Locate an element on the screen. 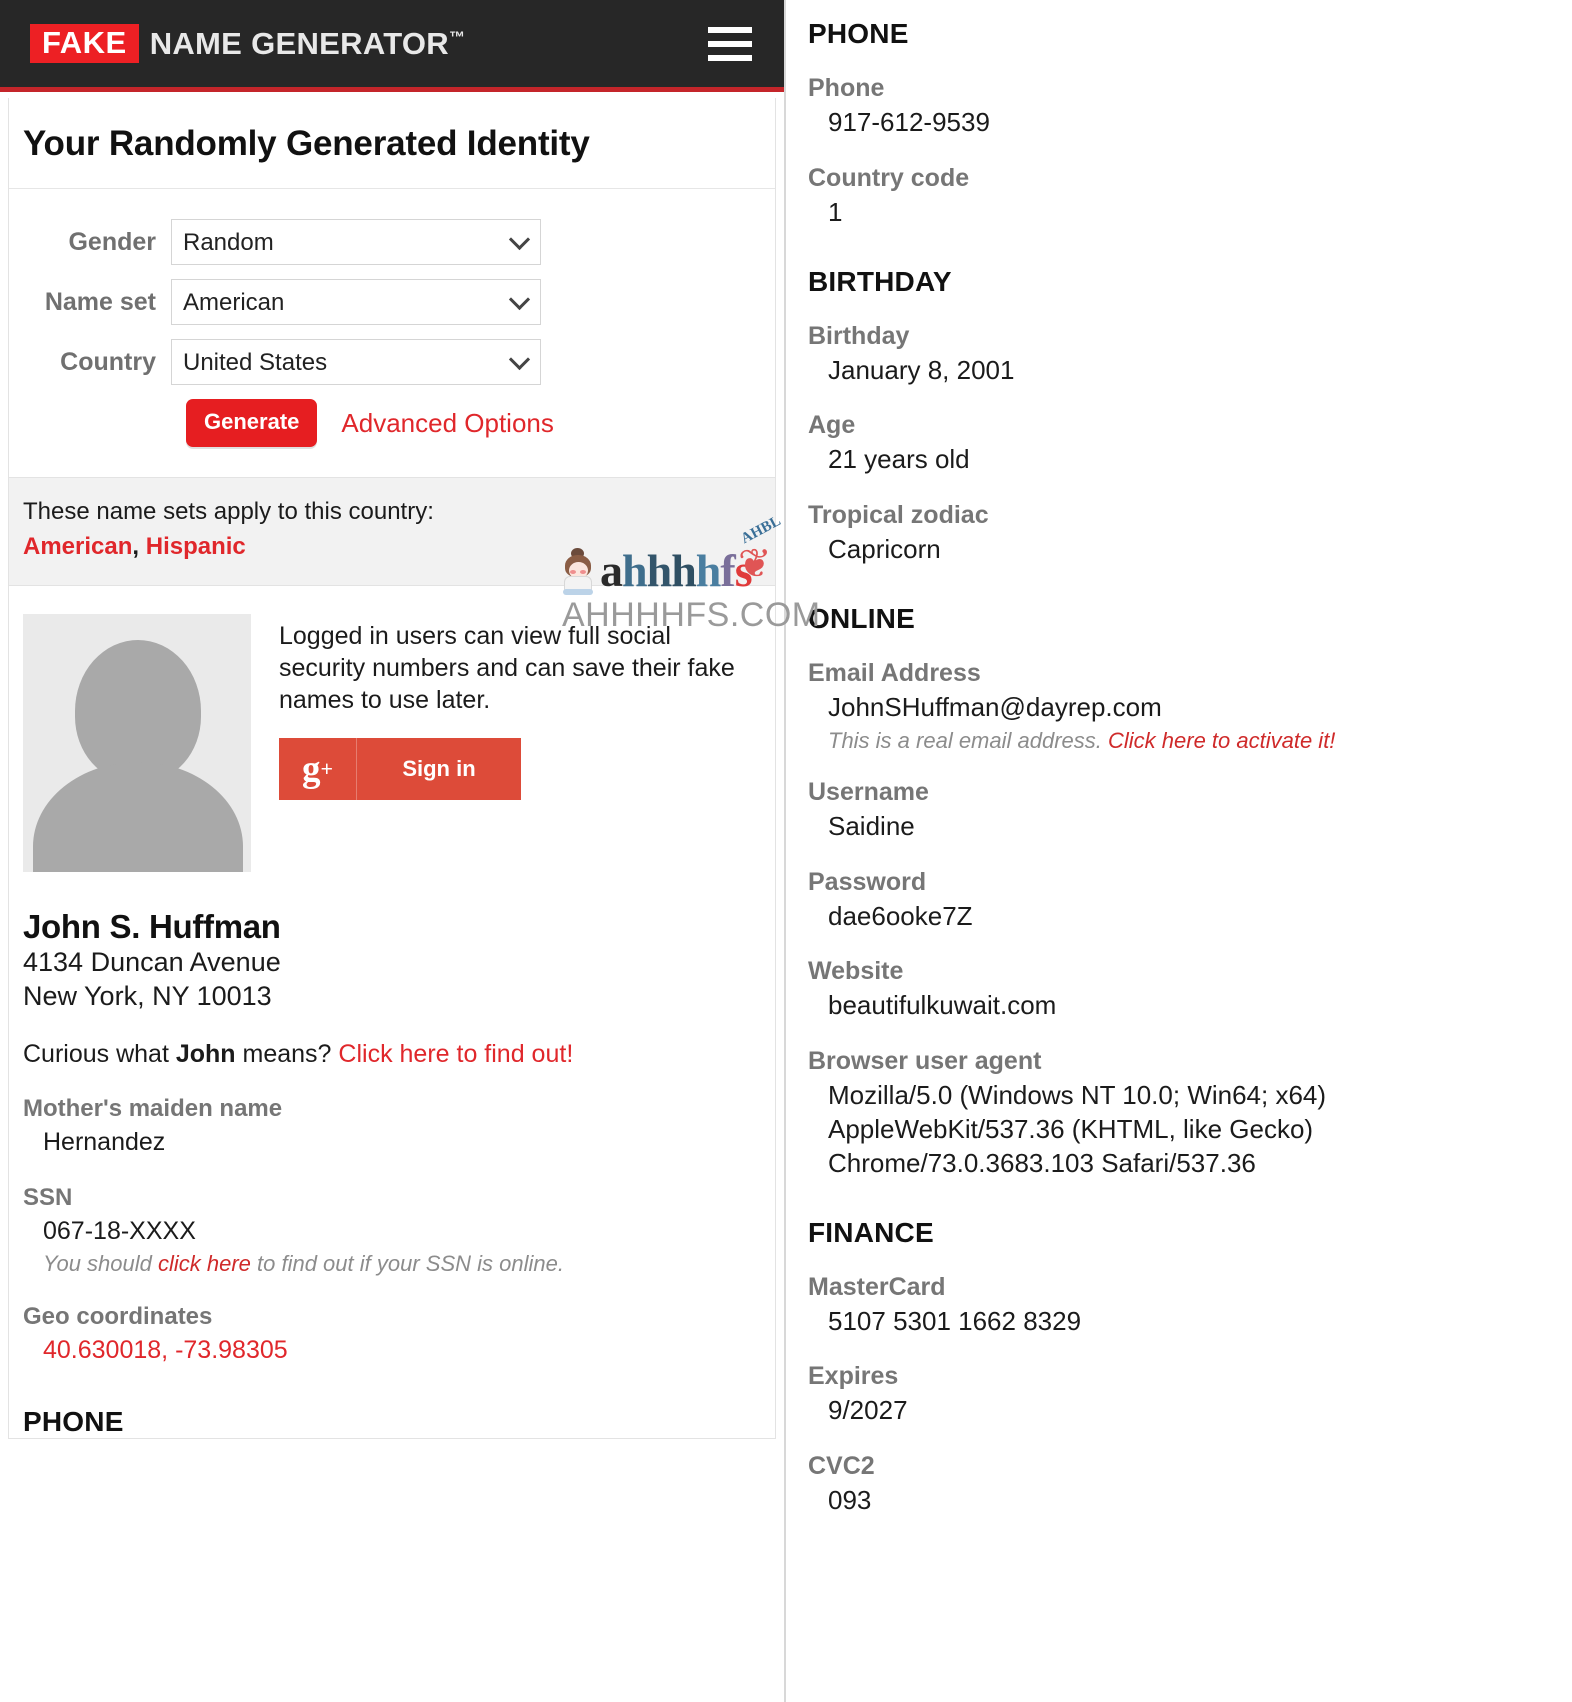 The width and height of the screenshot is (1572, 1702). gender-select: Random is located at coordinates (356, 242).